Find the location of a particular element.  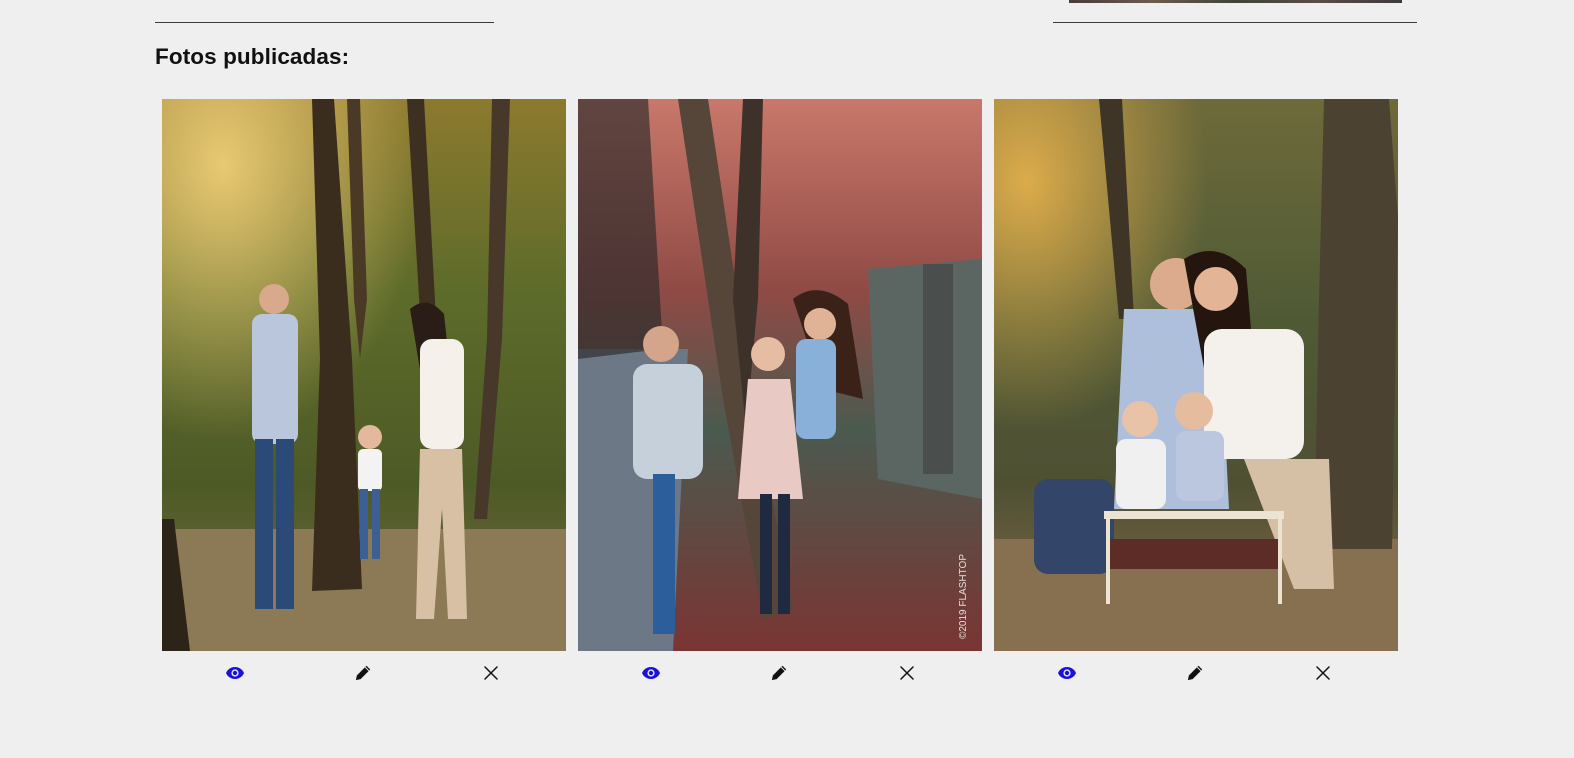

previous-photo-edge is located at coordinates (1235, 1).